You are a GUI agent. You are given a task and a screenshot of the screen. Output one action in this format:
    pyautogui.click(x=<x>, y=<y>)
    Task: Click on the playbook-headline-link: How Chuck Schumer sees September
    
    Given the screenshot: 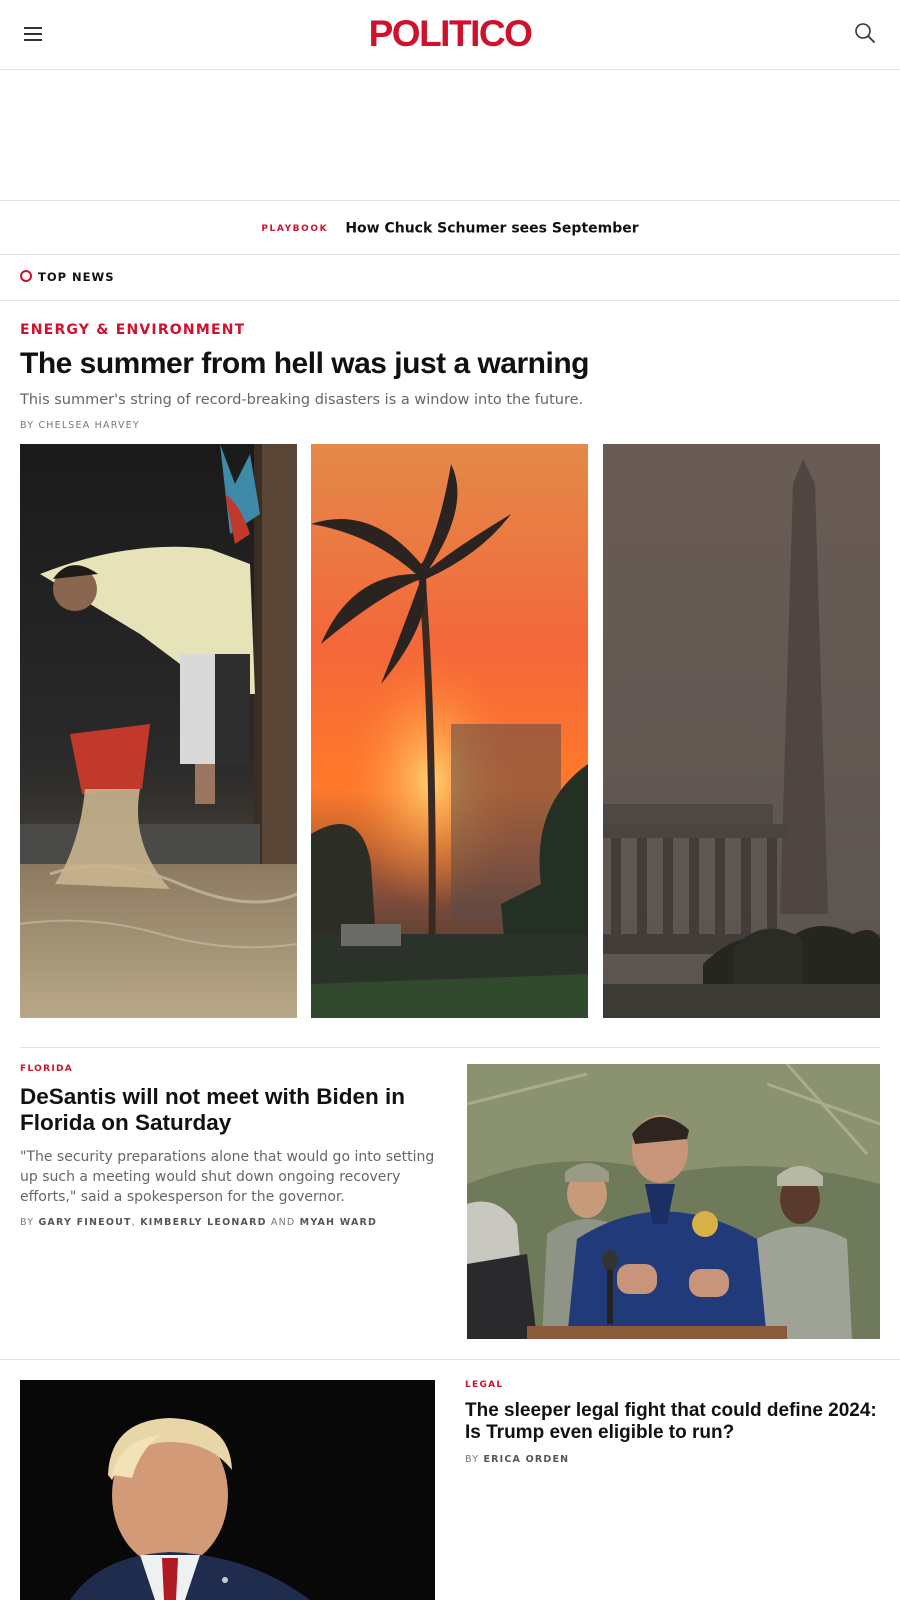 What is the action you would take?
    pyautogui.click(x=491, y=229)
    